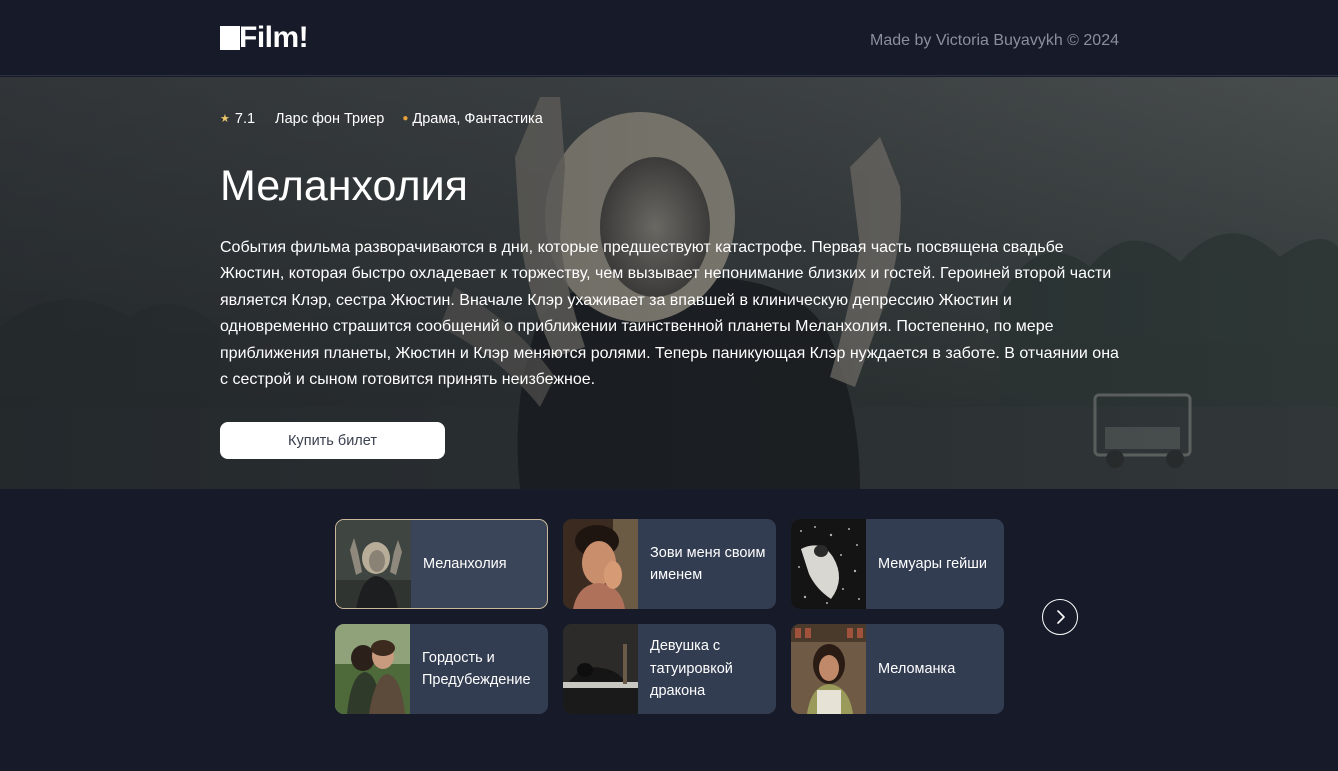 This screenshot has width=1338, height=771. I want to click on movie-card-title: Зови меня своим именем, so click(708, 564).